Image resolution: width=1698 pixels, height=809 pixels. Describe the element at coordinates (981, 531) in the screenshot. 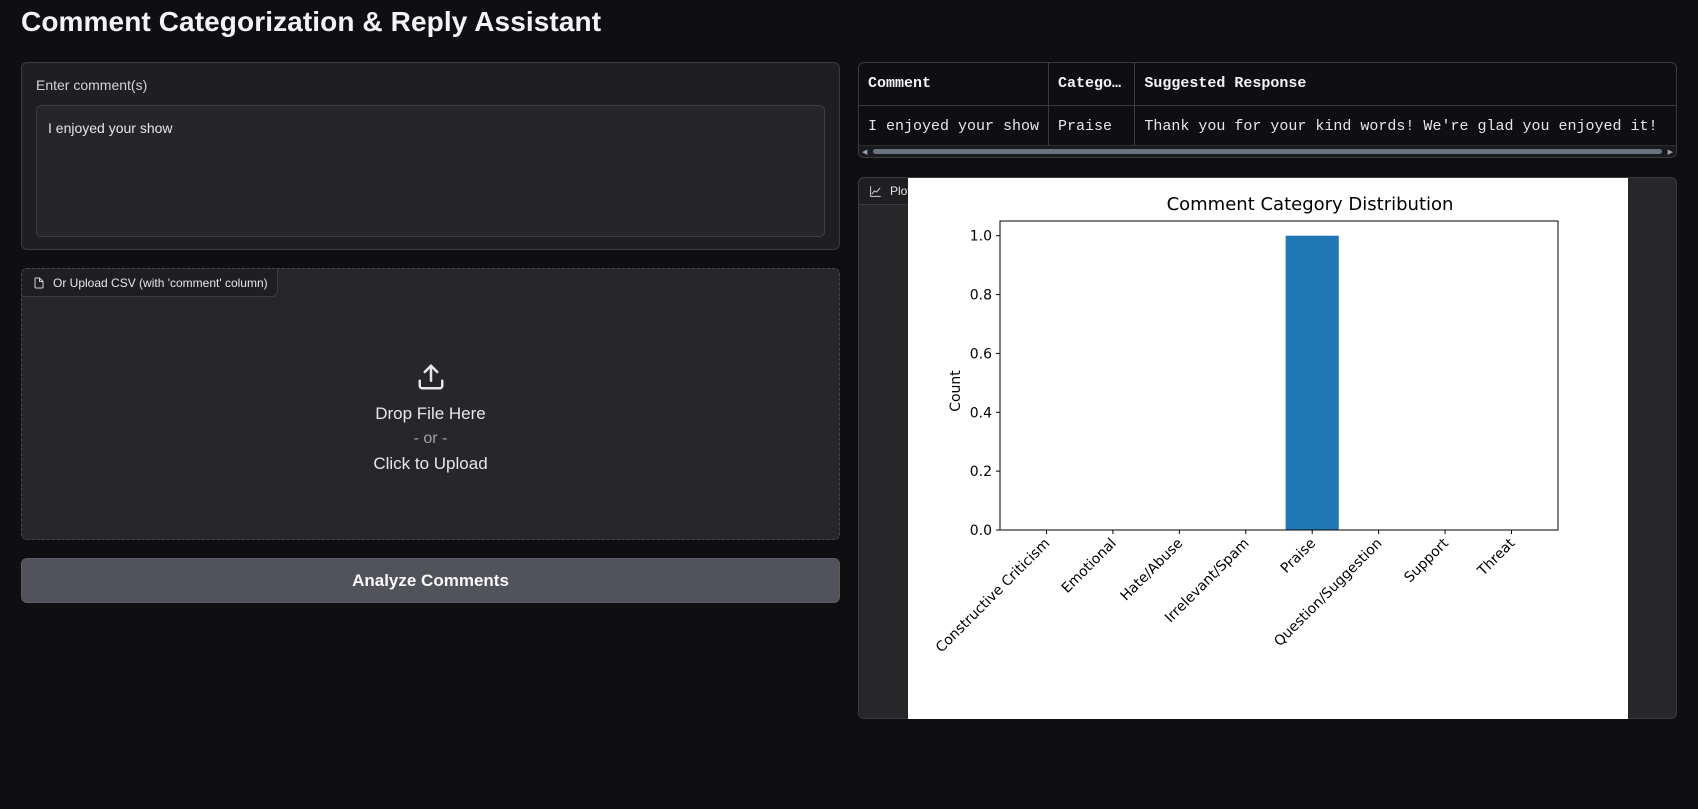

I see `y-tick-label: 0.0` at that location.